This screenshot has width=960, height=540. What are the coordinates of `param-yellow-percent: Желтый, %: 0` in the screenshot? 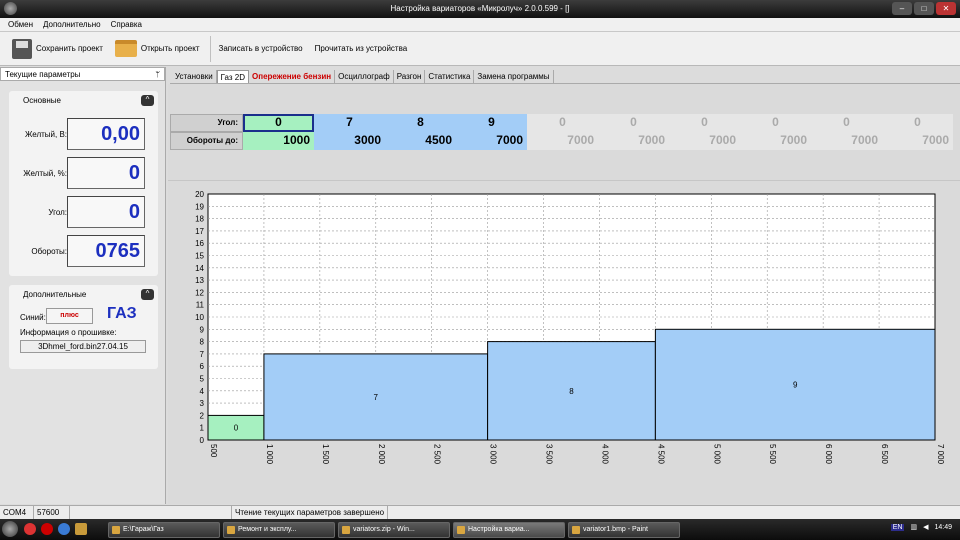 It's located at (83, 173).